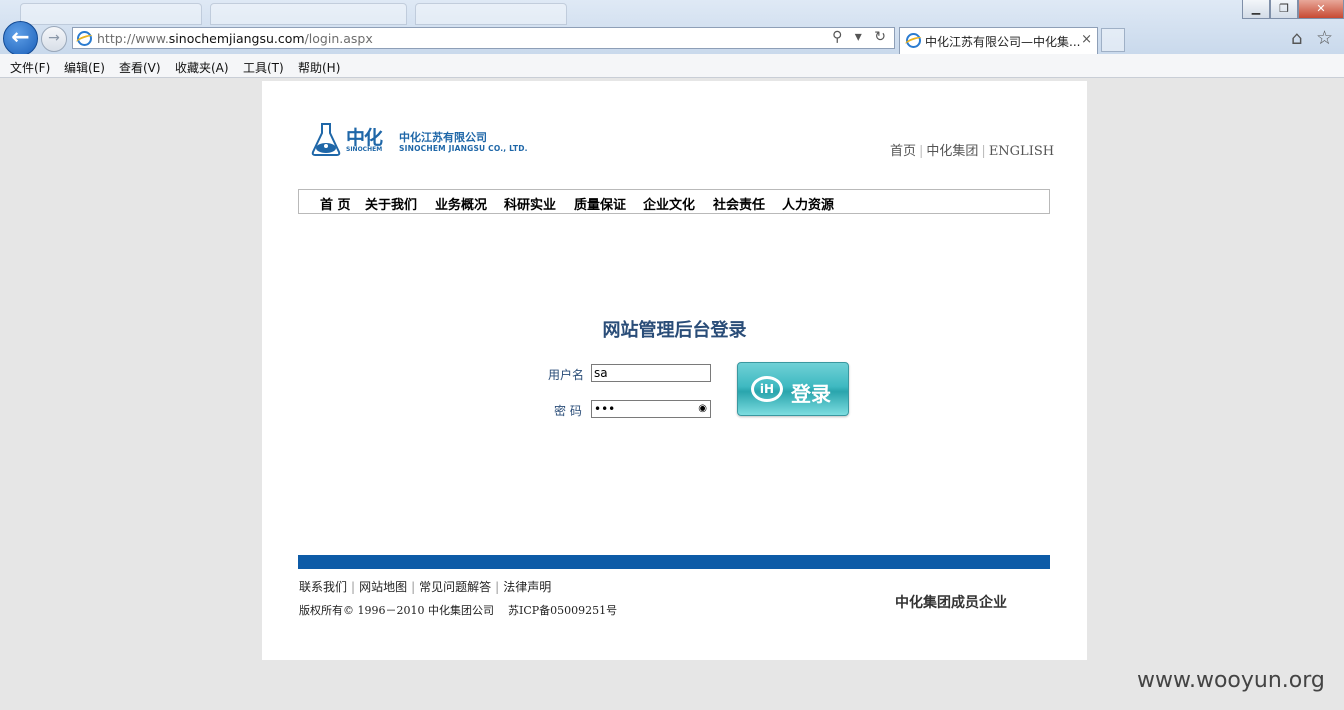 The height and width of the screenshot is (710, 1344). What do you see at coordinates (1086, 39) in the screenshot?
I see `tab-close-icon: ×` at bounding box center [1086, 39].